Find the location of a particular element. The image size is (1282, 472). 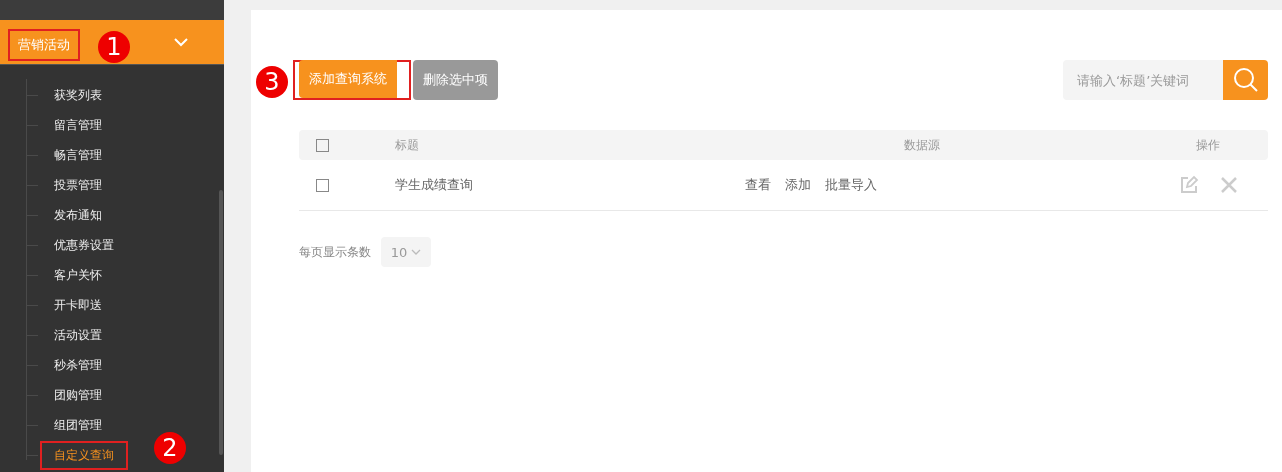

search-button is located at coordinates (1245, 80).